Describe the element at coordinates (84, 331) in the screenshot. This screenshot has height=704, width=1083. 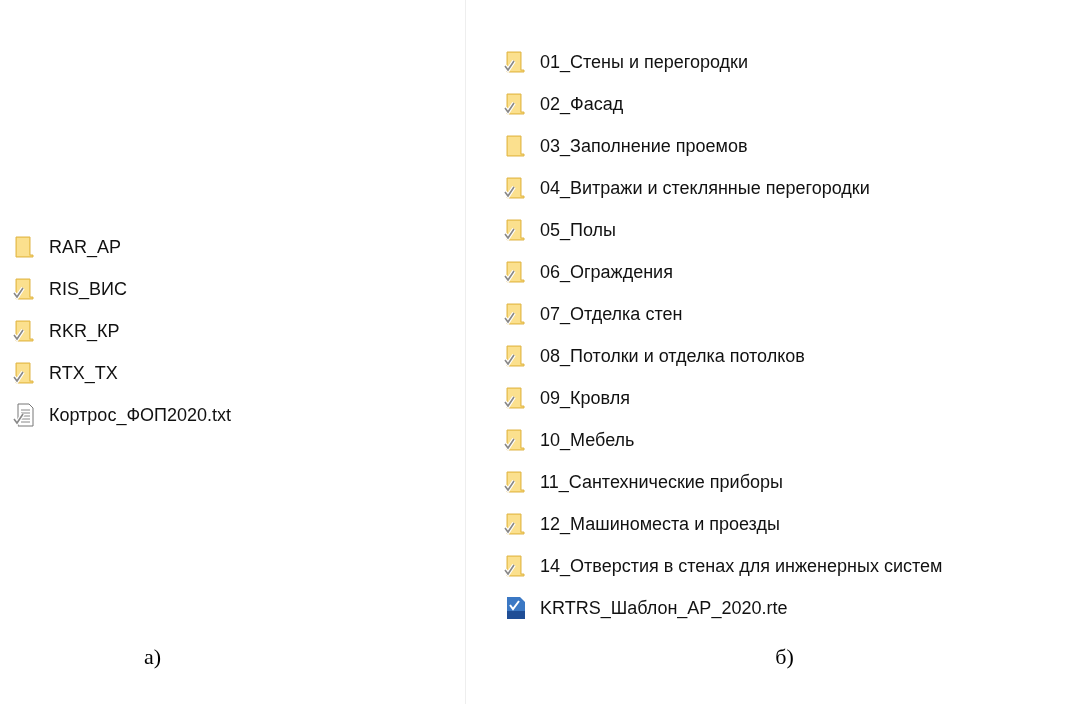
I see `file-name: RKR_КР` at that location.